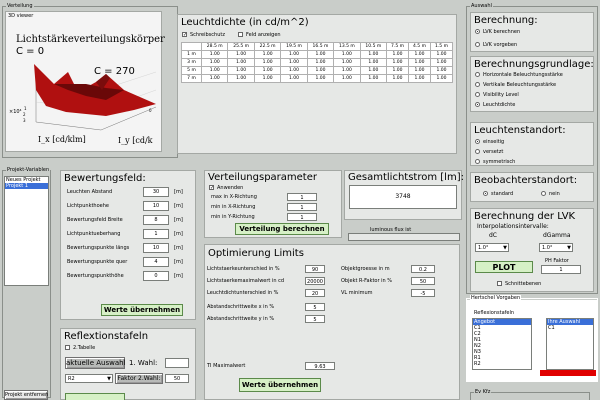 The image size is (600, 400). Describe the element at coordinates (543, 193) in the screenshot. I see `radio-nein` at that location.